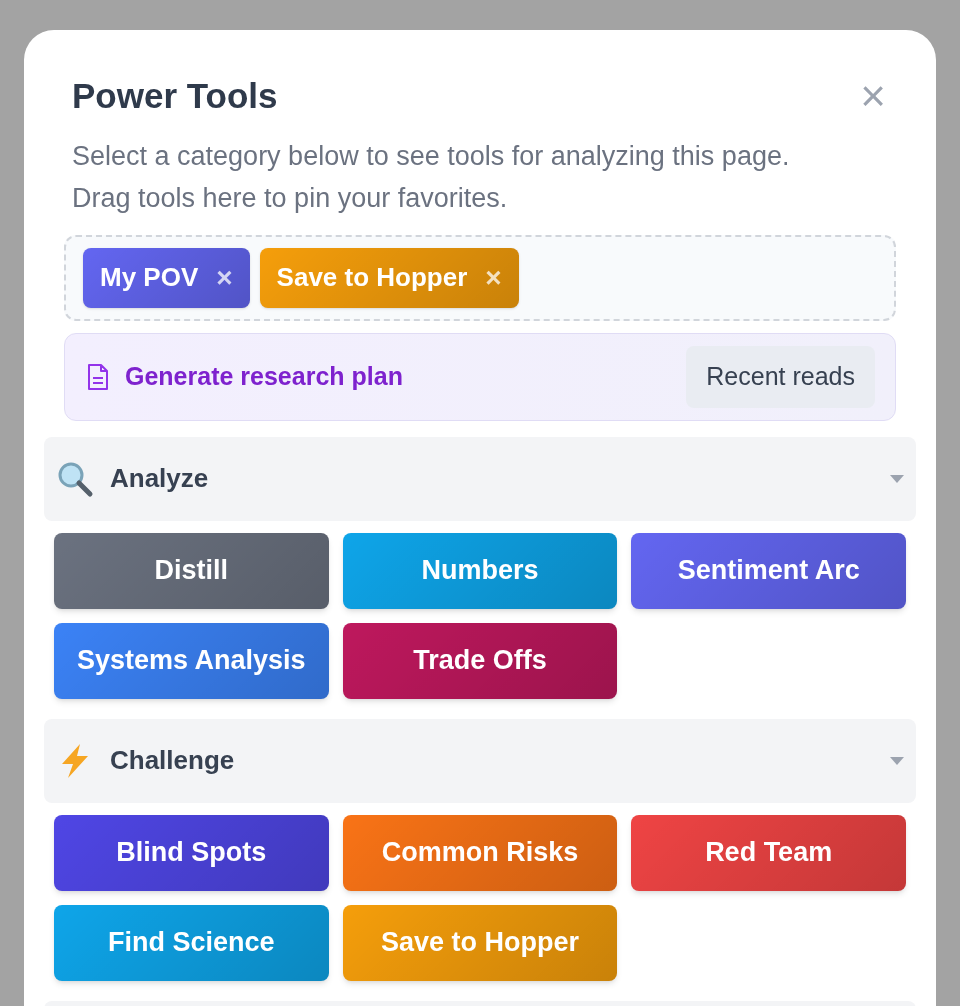 The image size is (960, 1006). What do you see at coordinates (149, 277) in the screenshot?
I see `chip-label: My POV` at bounding box center [149, 277].